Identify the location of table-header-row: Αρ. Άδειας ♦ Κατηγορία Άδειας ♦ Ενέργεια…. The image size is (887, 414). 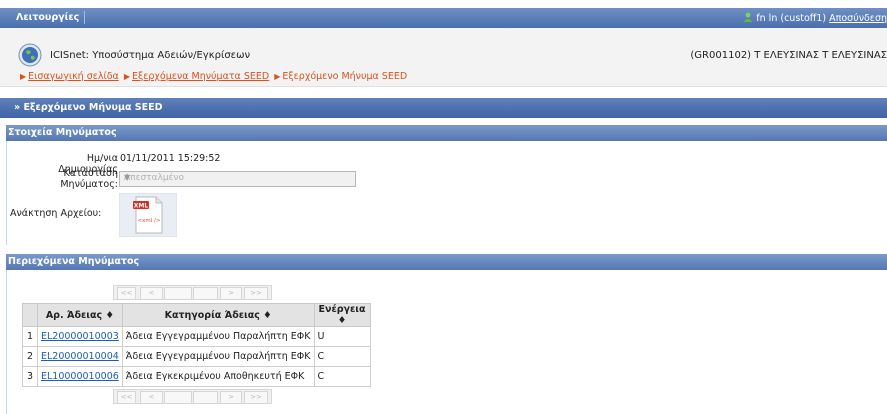
(196, 315).